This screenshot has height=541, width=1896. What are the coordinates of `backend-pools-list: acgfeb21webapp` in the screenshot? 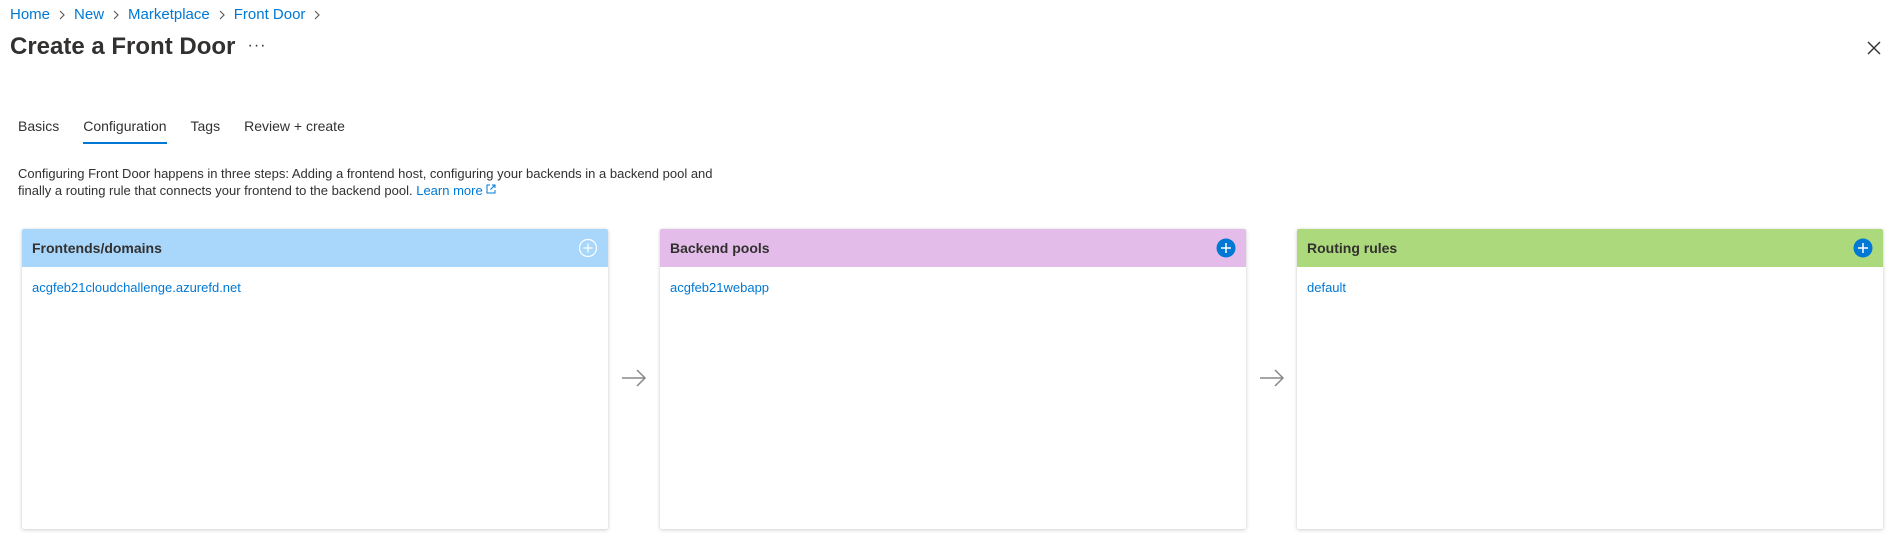 It's located at (953, 288).